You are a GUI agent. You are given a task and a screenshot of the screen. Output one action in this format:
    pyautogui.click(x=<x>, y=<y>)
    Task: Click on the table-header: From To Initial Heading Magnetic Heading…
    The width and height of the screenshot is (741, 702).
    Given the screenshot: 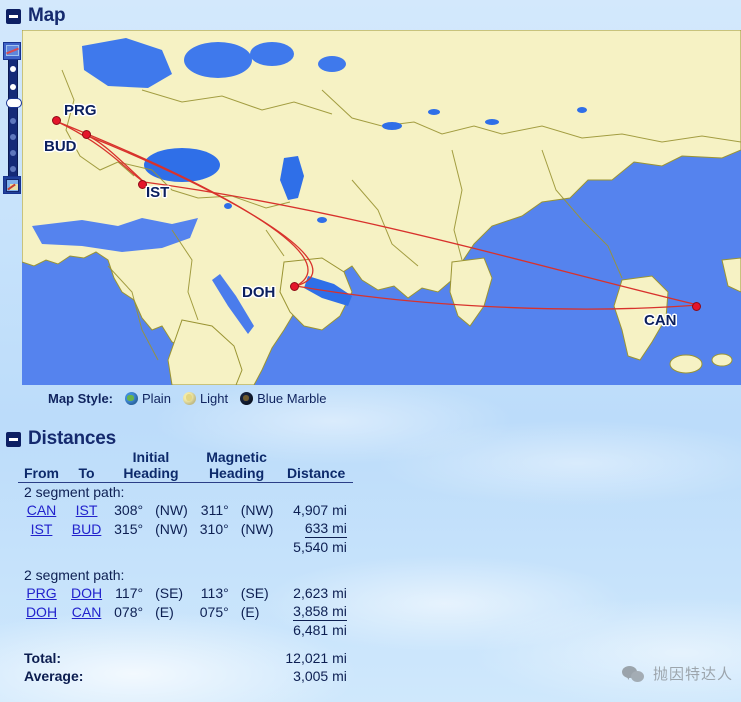 What is the action you would take?
    pyautogui.click(x=185, y=466)
    